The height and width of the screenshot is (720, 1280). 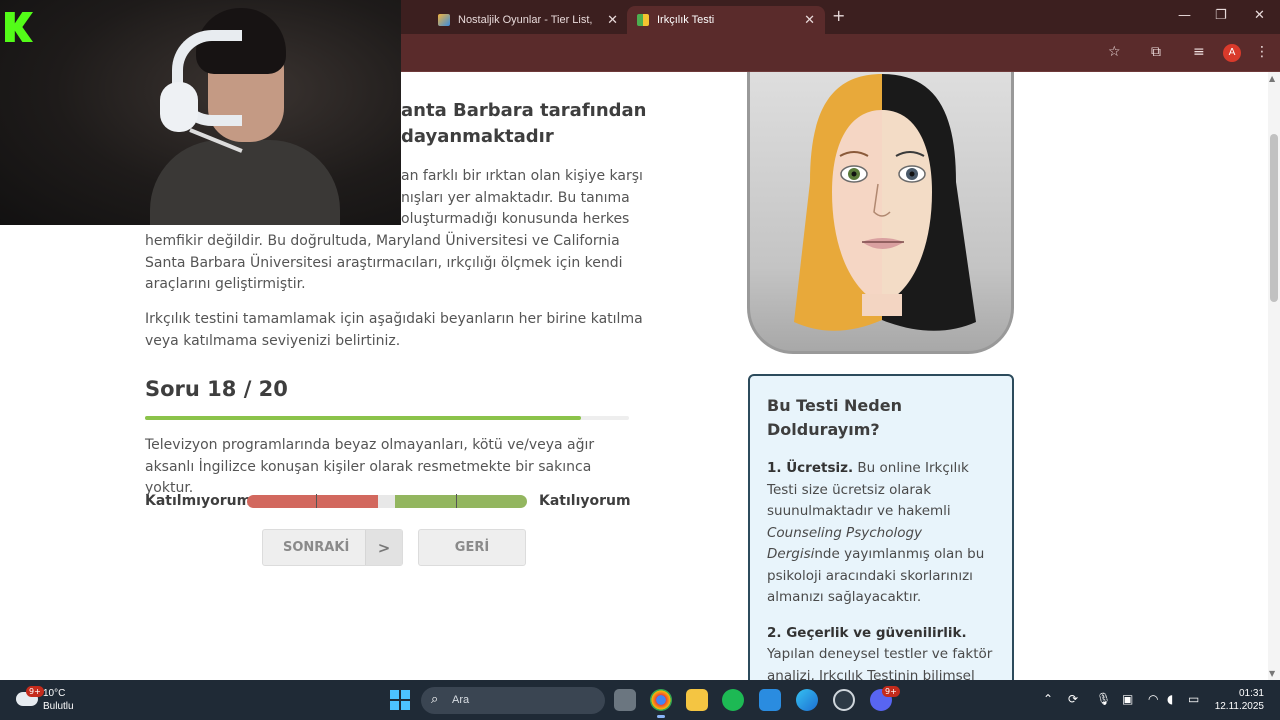 What do you see at coordinates (1170, 699) in the screenshot?
I see `volume-icon: ◖` at bounding box center [1170, 699].